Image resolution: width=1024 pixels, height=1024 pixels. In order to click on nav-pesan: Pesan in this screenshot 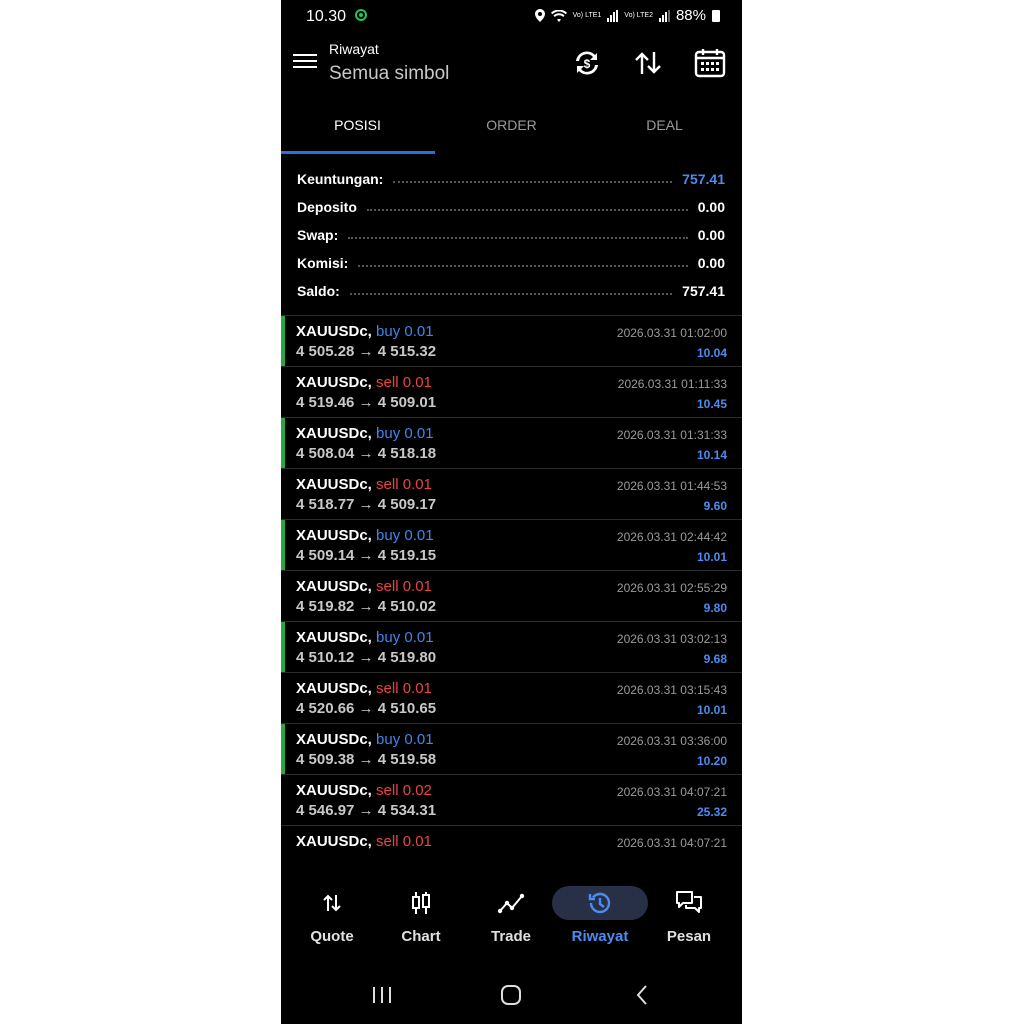, I will do `click(689, 922)`.